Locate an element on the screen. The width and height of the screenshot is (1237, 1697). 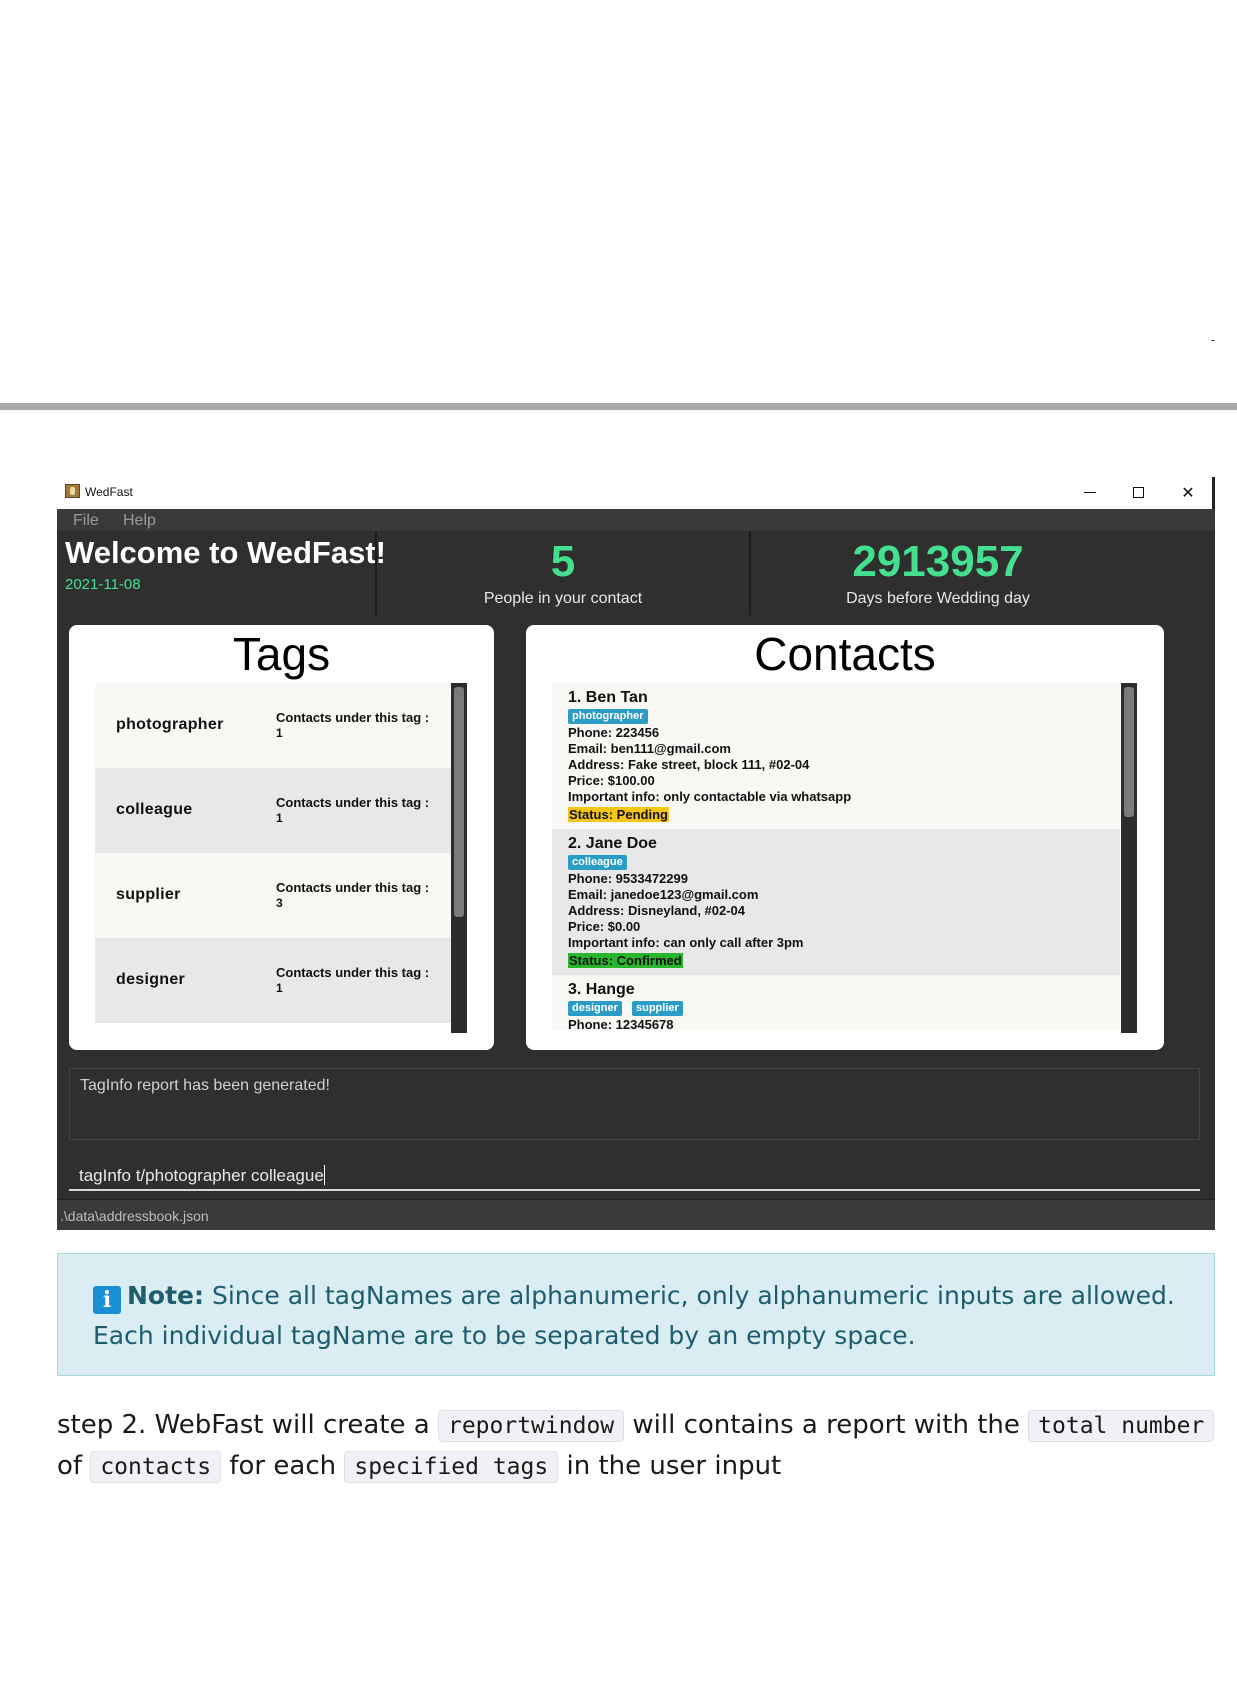
contact-name: 1. Ben Tan is located at coordinates (608, 697).